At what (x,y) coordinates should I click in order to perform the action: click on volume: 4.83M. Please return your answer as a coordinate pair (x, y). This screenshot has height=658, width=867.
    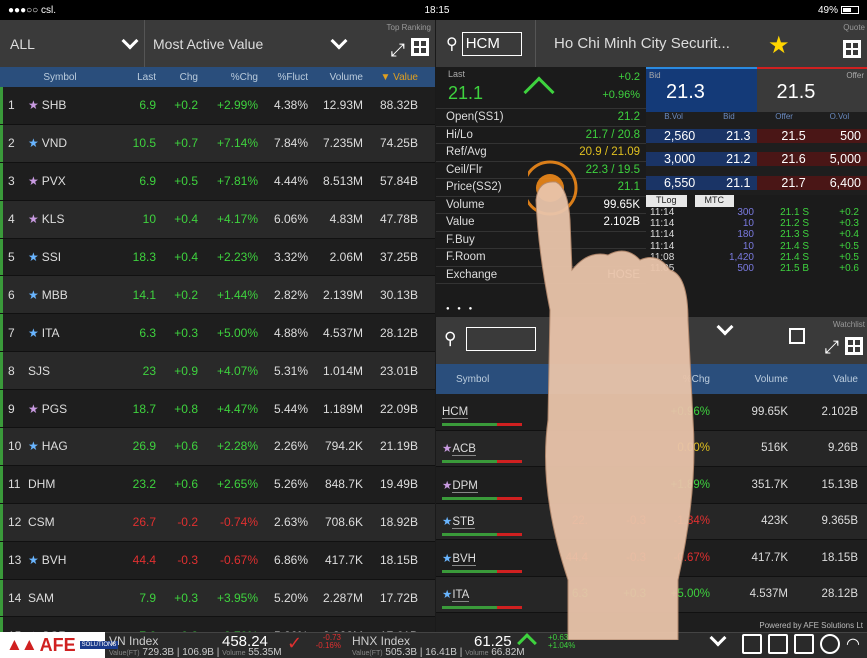
    Looking at the image, I should click on (346, 219).